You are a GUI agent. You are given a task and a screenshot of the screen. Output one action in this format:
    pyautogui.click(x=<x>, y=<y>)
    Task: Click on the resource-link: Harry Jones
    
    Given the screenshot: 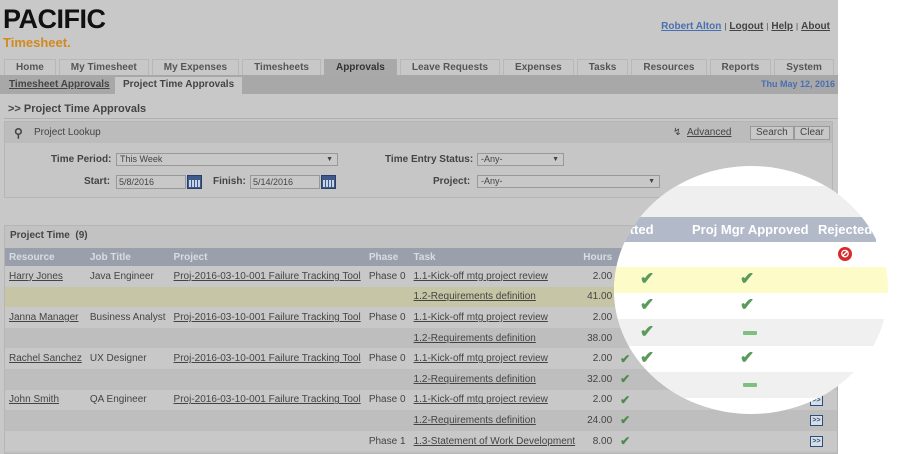 What is the action you would take?
    pyautogui.click(x=36, y=276)
    